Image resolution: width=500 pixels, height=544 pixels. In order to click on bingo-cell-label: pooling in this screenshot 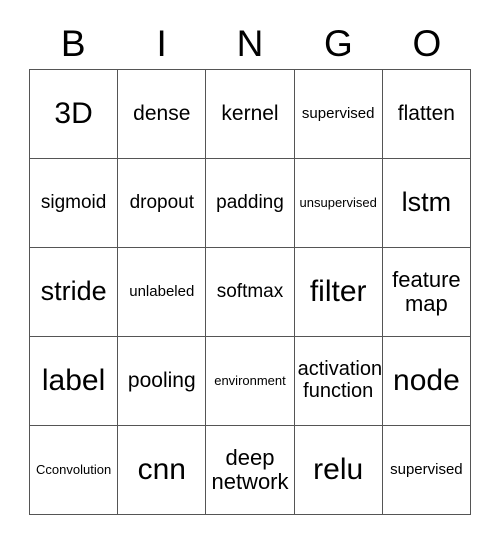, I will do `click(161, 380)`.